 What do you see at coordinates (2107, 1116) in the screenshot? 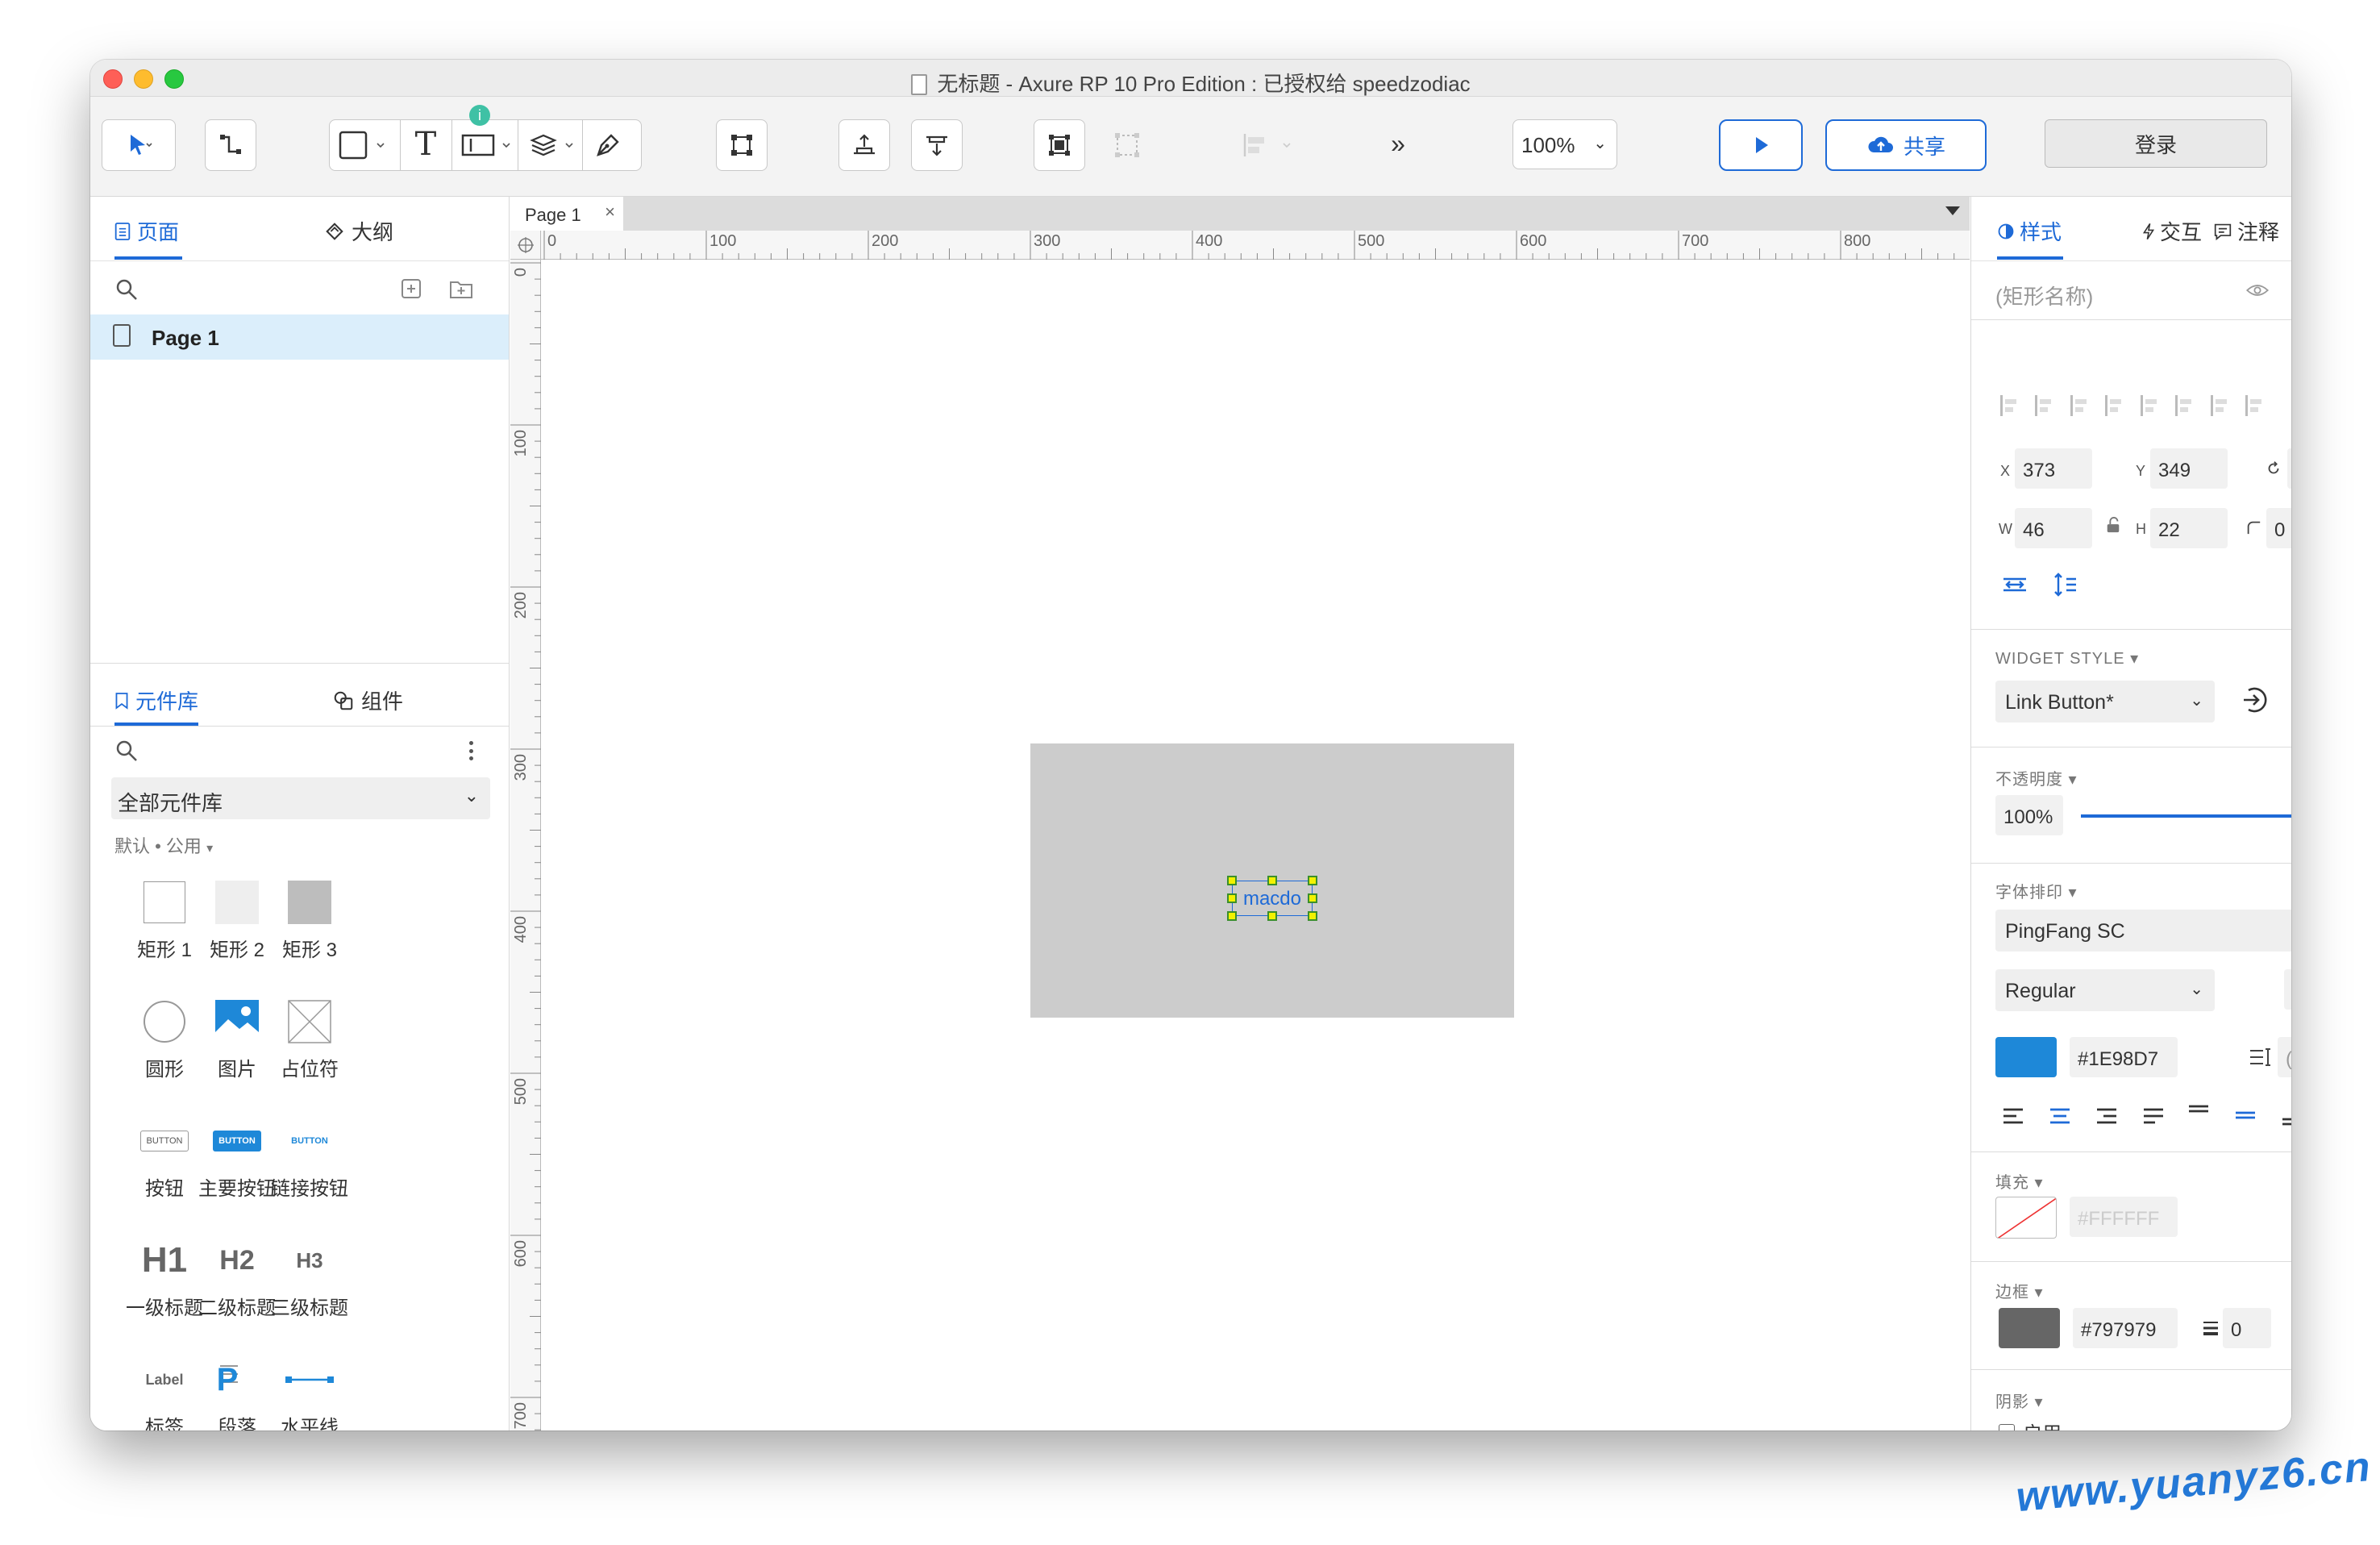
I see `text-align-right-icon` at bounding box center [2107, 1116].